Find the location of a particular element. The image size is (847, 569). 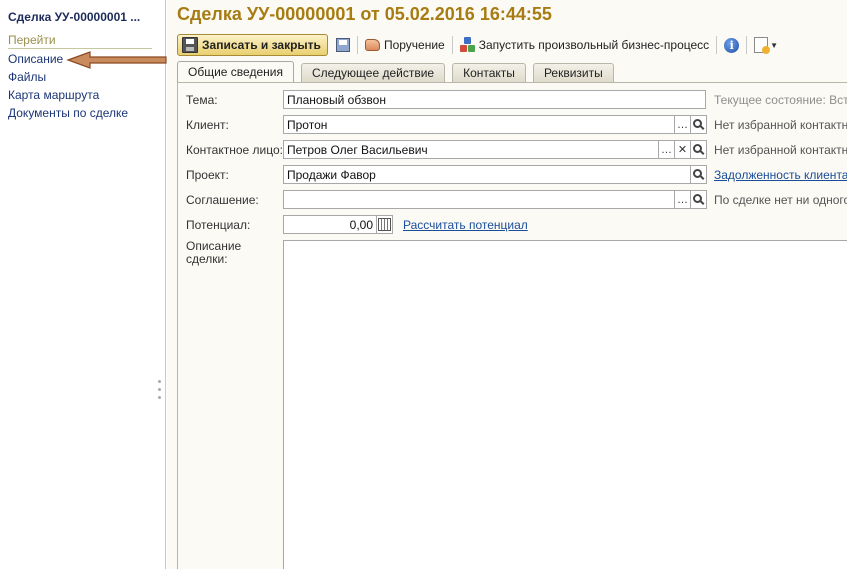

nav-item-description: Описание is located at coordinates (35, 59).